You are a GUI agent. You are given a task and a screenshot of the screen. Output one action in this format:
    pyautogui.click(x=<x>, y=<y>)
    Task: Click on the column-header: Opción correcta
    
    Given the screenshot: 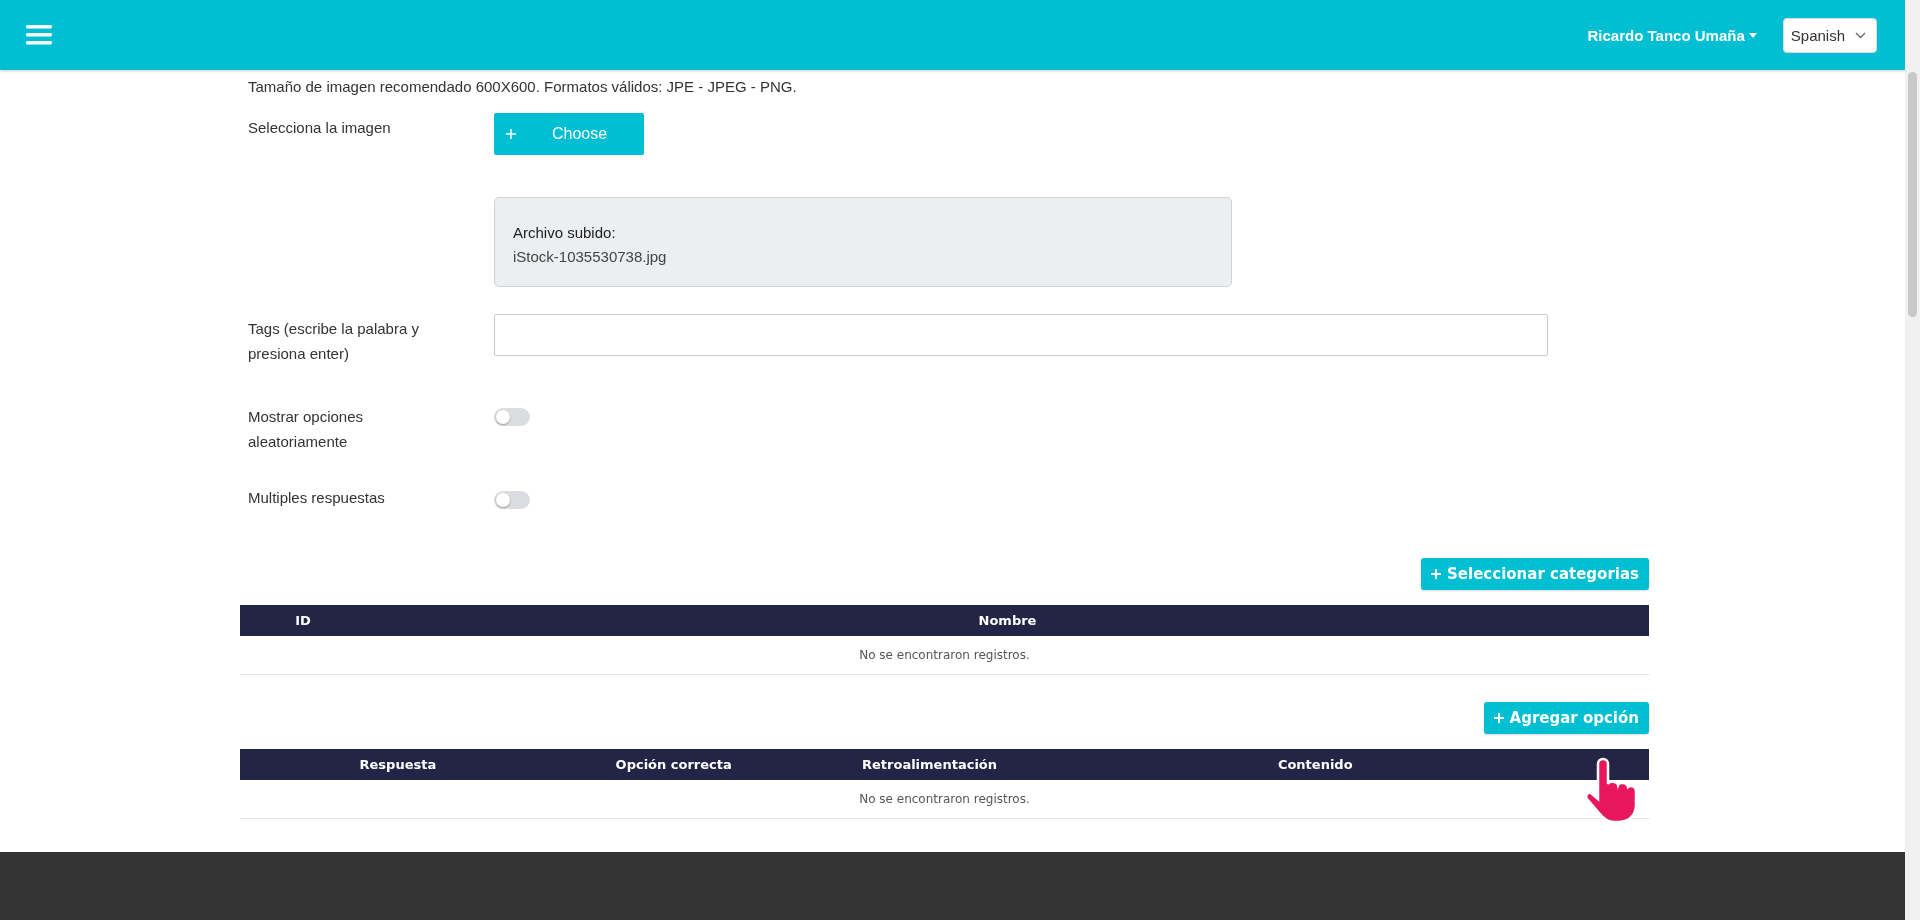 What is the action you would take?
    pyautogui.click(x=673, y=764)
    